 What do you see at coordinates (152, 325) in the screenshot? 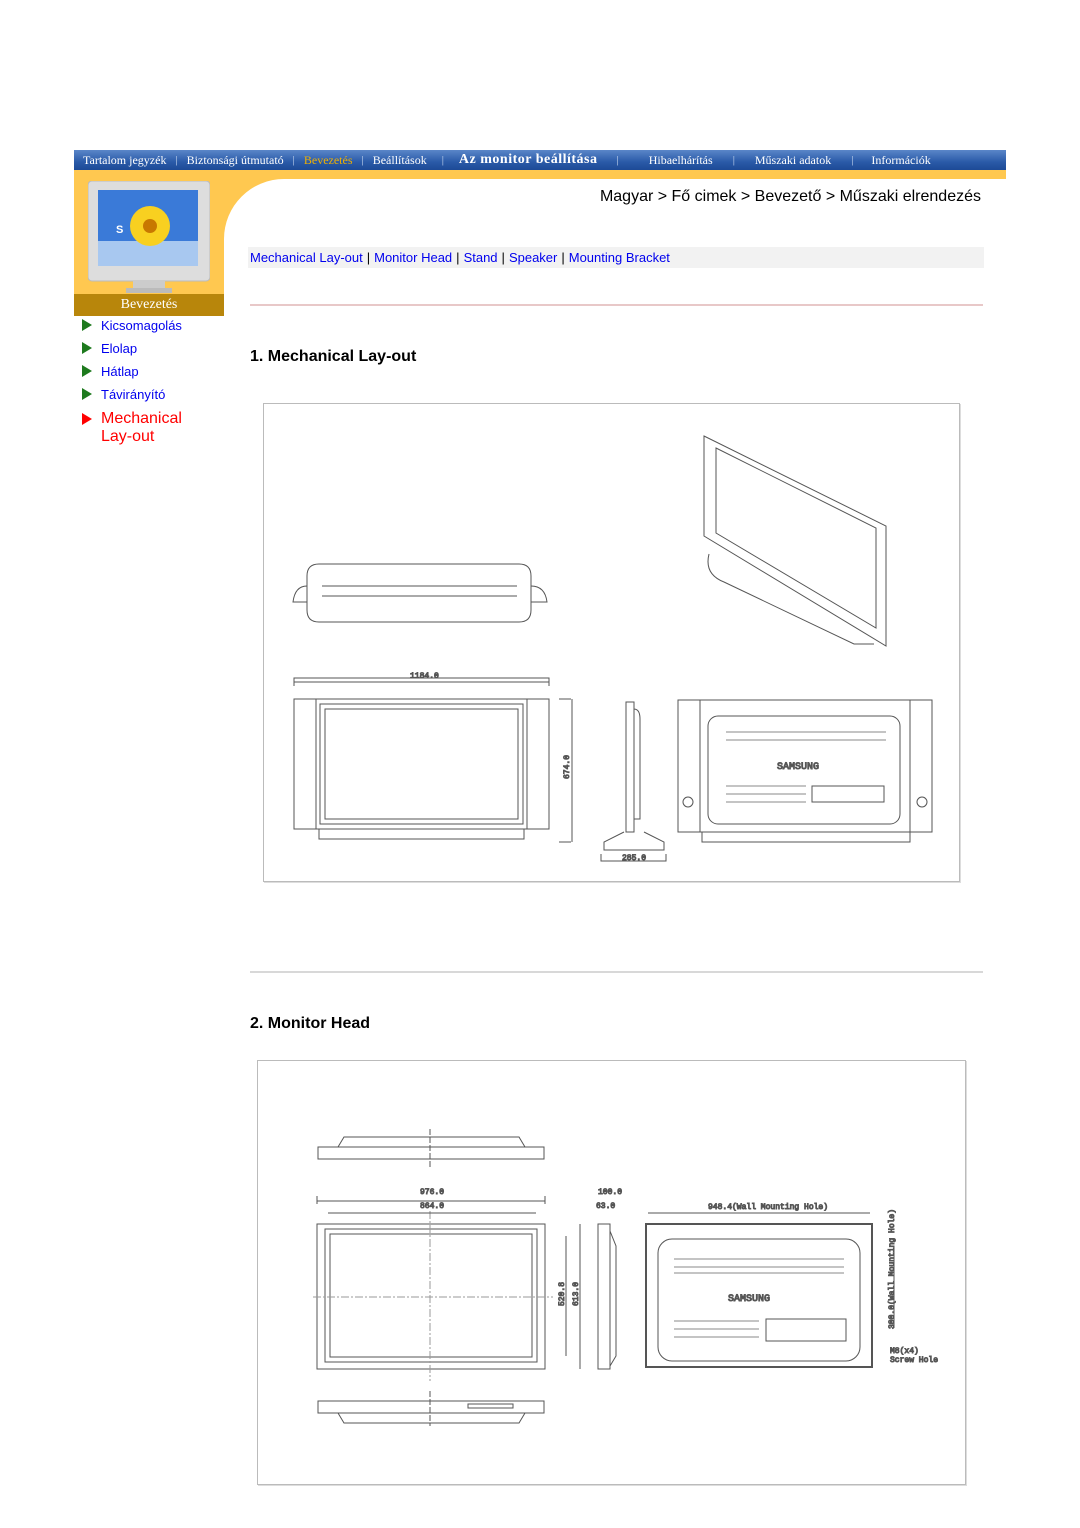
I see `sidebar-item-kicsomagolas: Kicsomagolás` at bounding box center [152, 325].